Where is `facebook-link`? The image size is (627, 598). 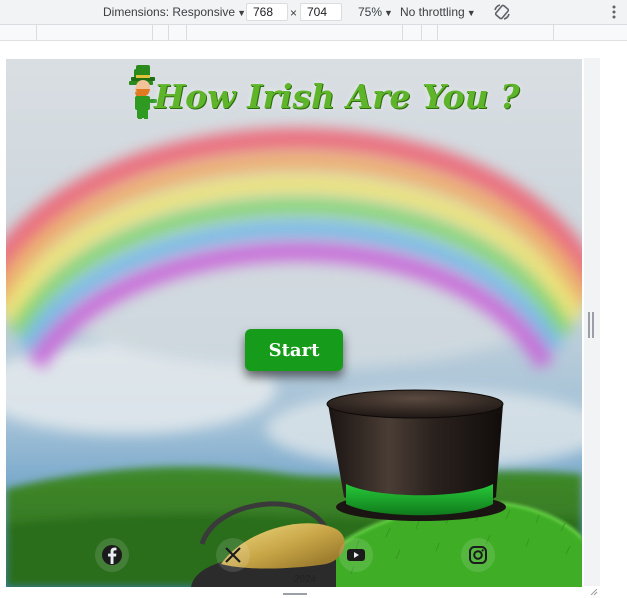 facebook-link is located at coordinates (112, 555).